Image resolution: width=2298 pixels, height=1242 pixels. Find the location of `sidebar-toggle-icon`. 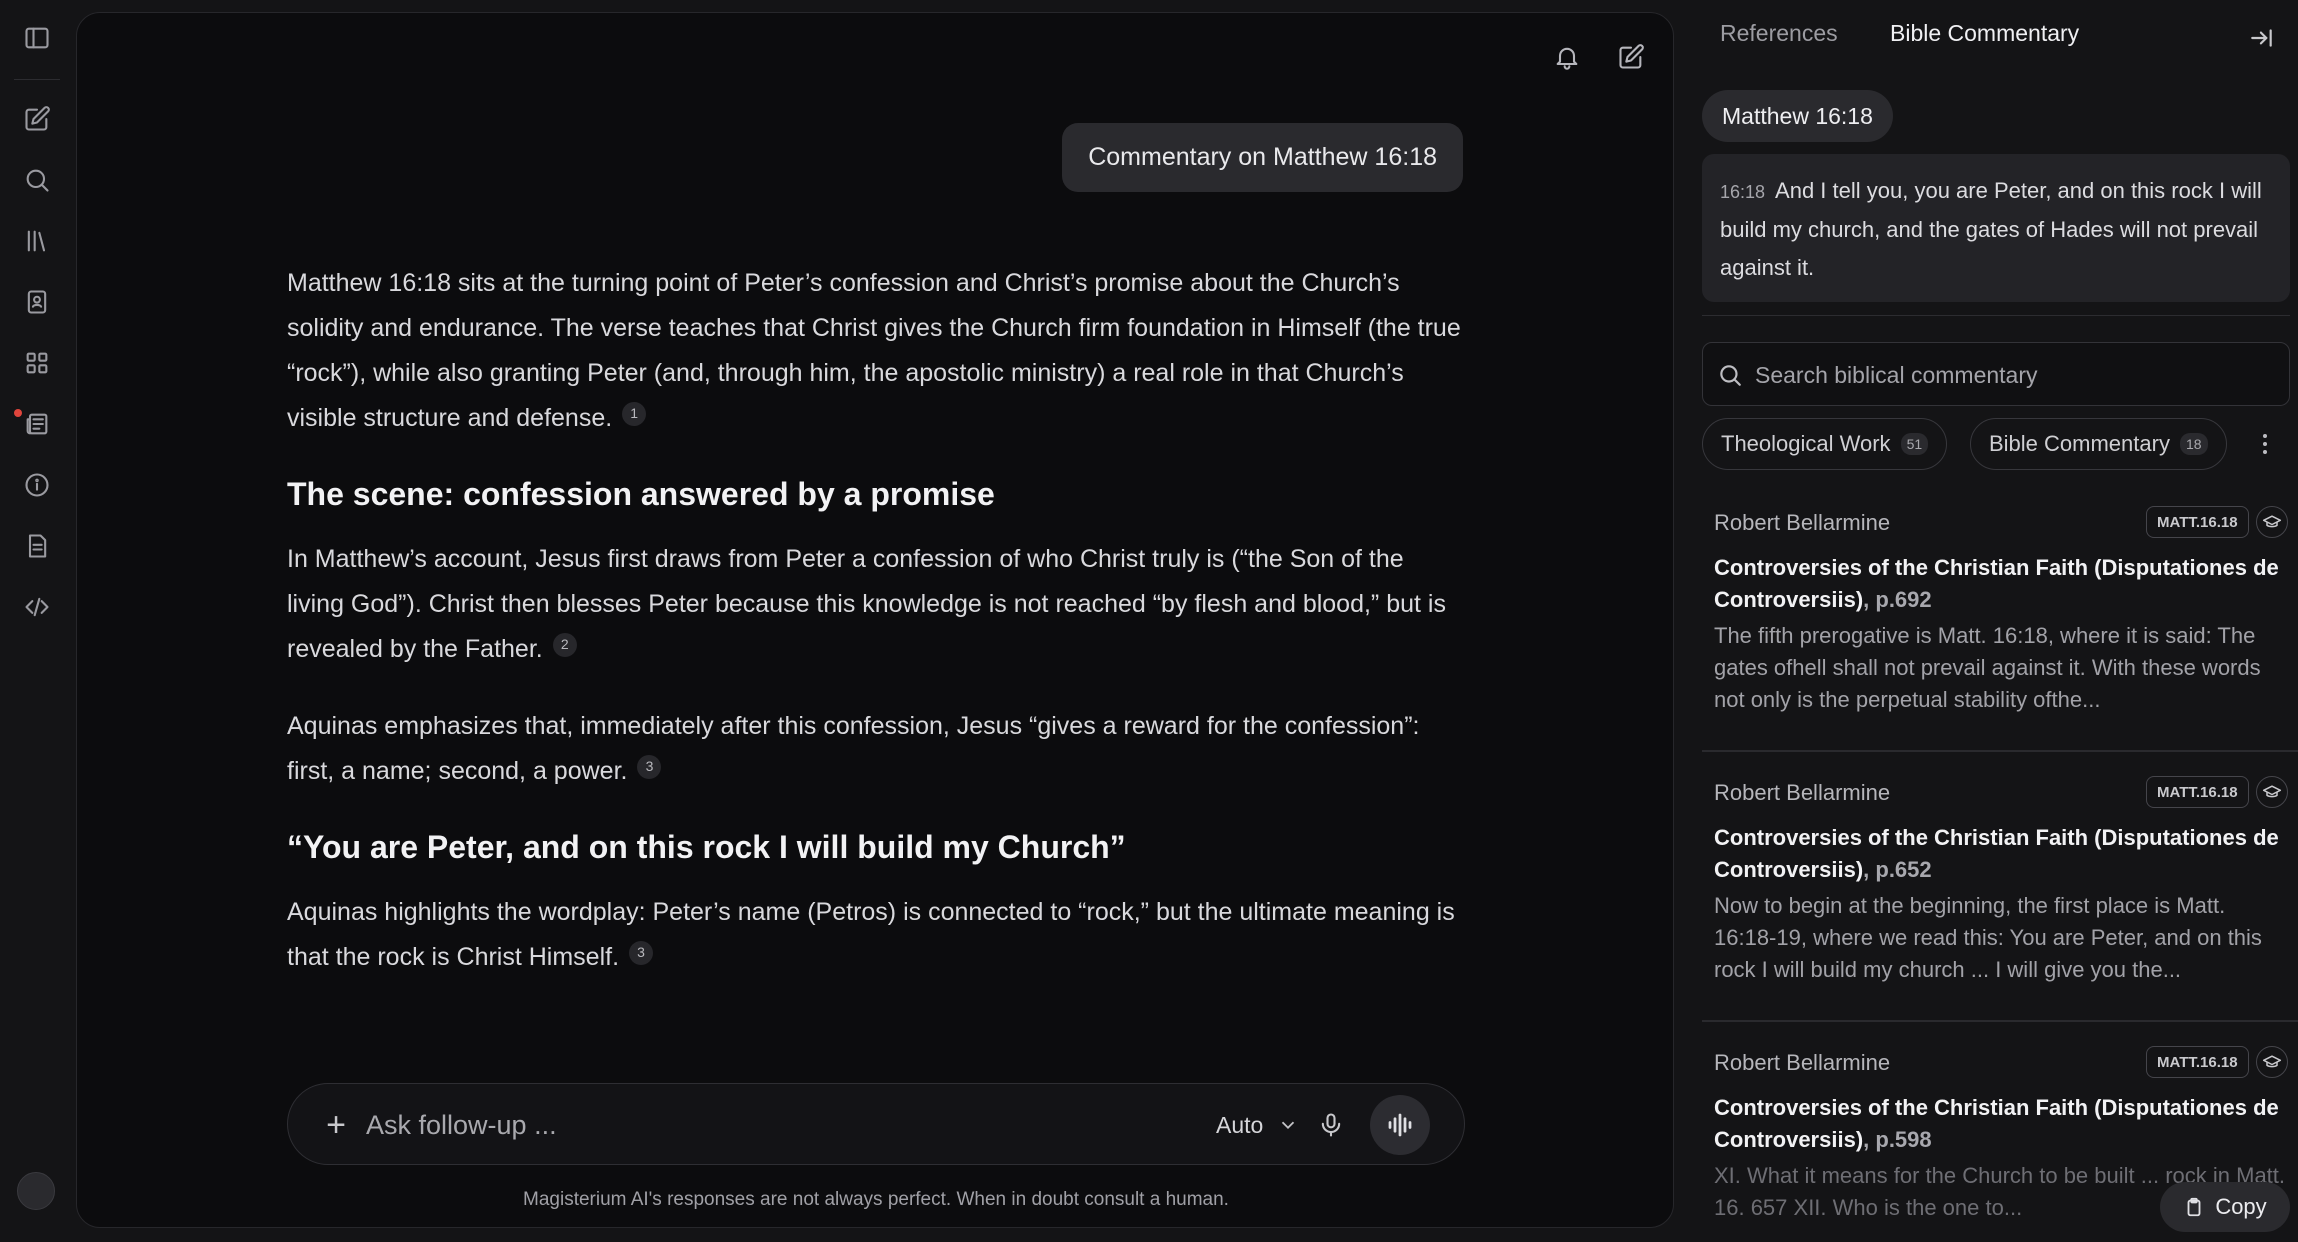

sidebar-toggle-icon is located at coordinates (37, 38).